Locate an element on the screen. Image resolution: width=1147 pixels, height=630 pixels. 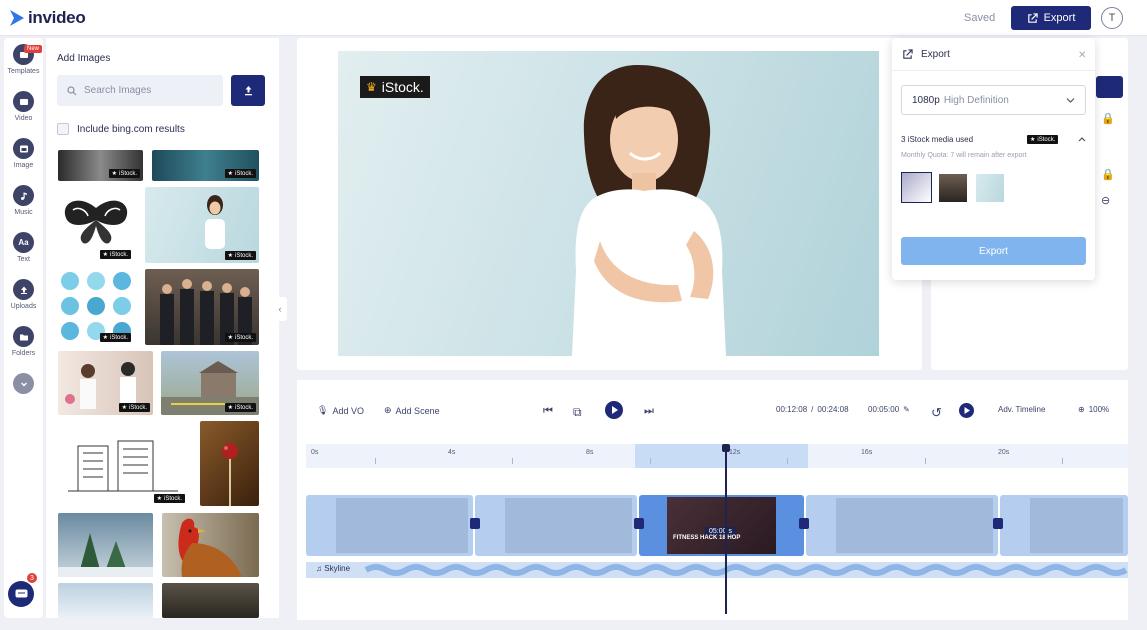
ruler-label: 12s is located at coordinates (735, 452).